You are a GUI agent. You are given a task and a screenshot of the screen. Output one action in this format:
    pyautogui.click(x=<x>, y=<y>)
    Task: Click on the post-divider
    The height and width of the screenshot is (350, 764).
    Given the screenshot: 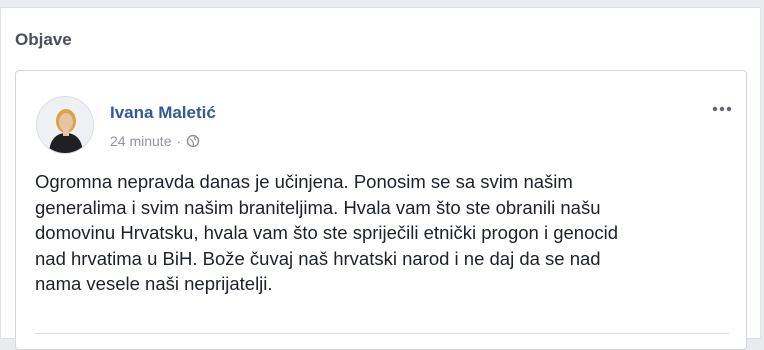 What is the action you would take?
    pyautogui.click(x=382, y=333)
    